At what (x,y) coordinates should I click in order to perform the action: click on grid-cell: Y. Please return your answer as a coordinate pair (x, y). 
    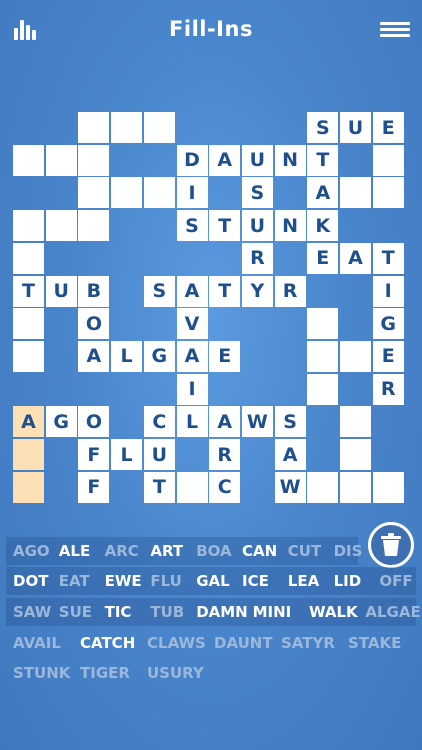
    Looking at the image, I should click on (257, 291).